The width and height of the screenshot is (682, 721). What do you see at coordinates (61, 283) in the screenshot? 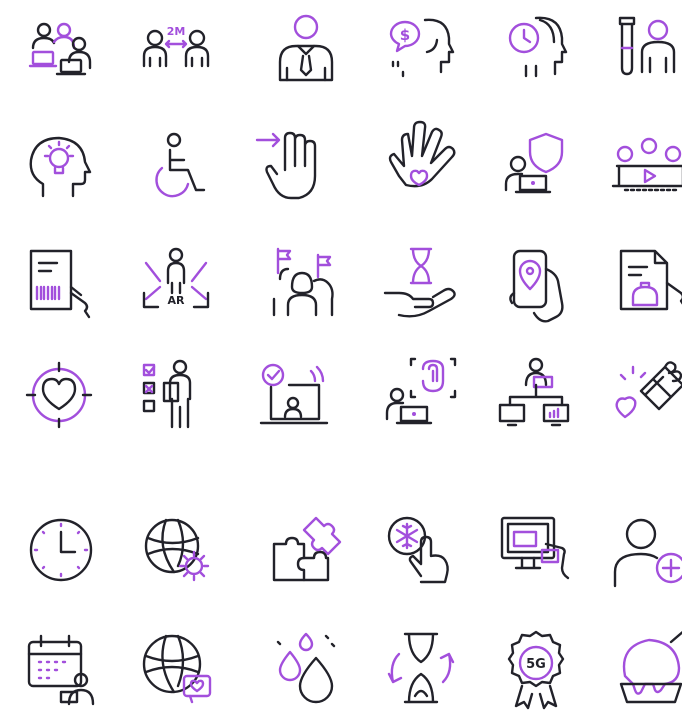
I see `barcode-document-icon` at bounding box center [61, 283].